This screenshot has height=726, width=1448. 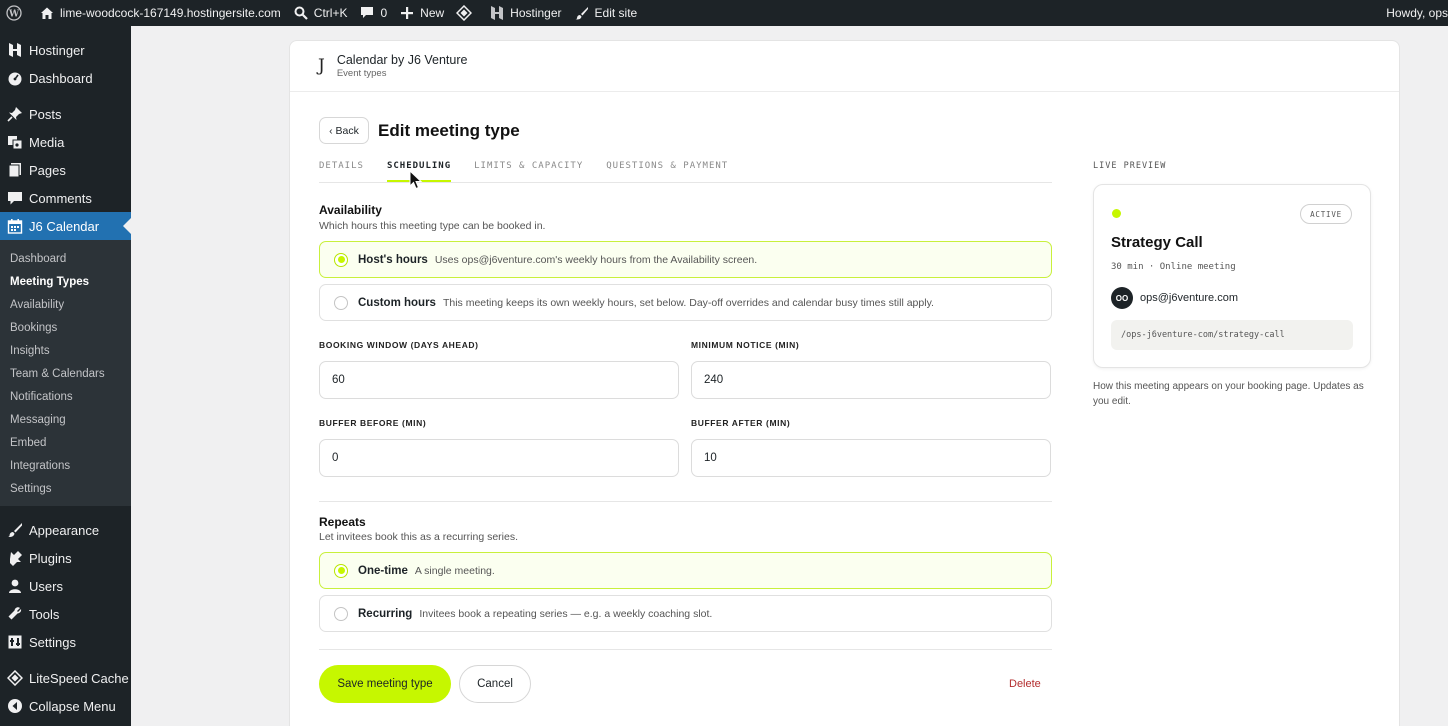 I want to click on menu-item-posts: Posts, so click(x=65, y=114).